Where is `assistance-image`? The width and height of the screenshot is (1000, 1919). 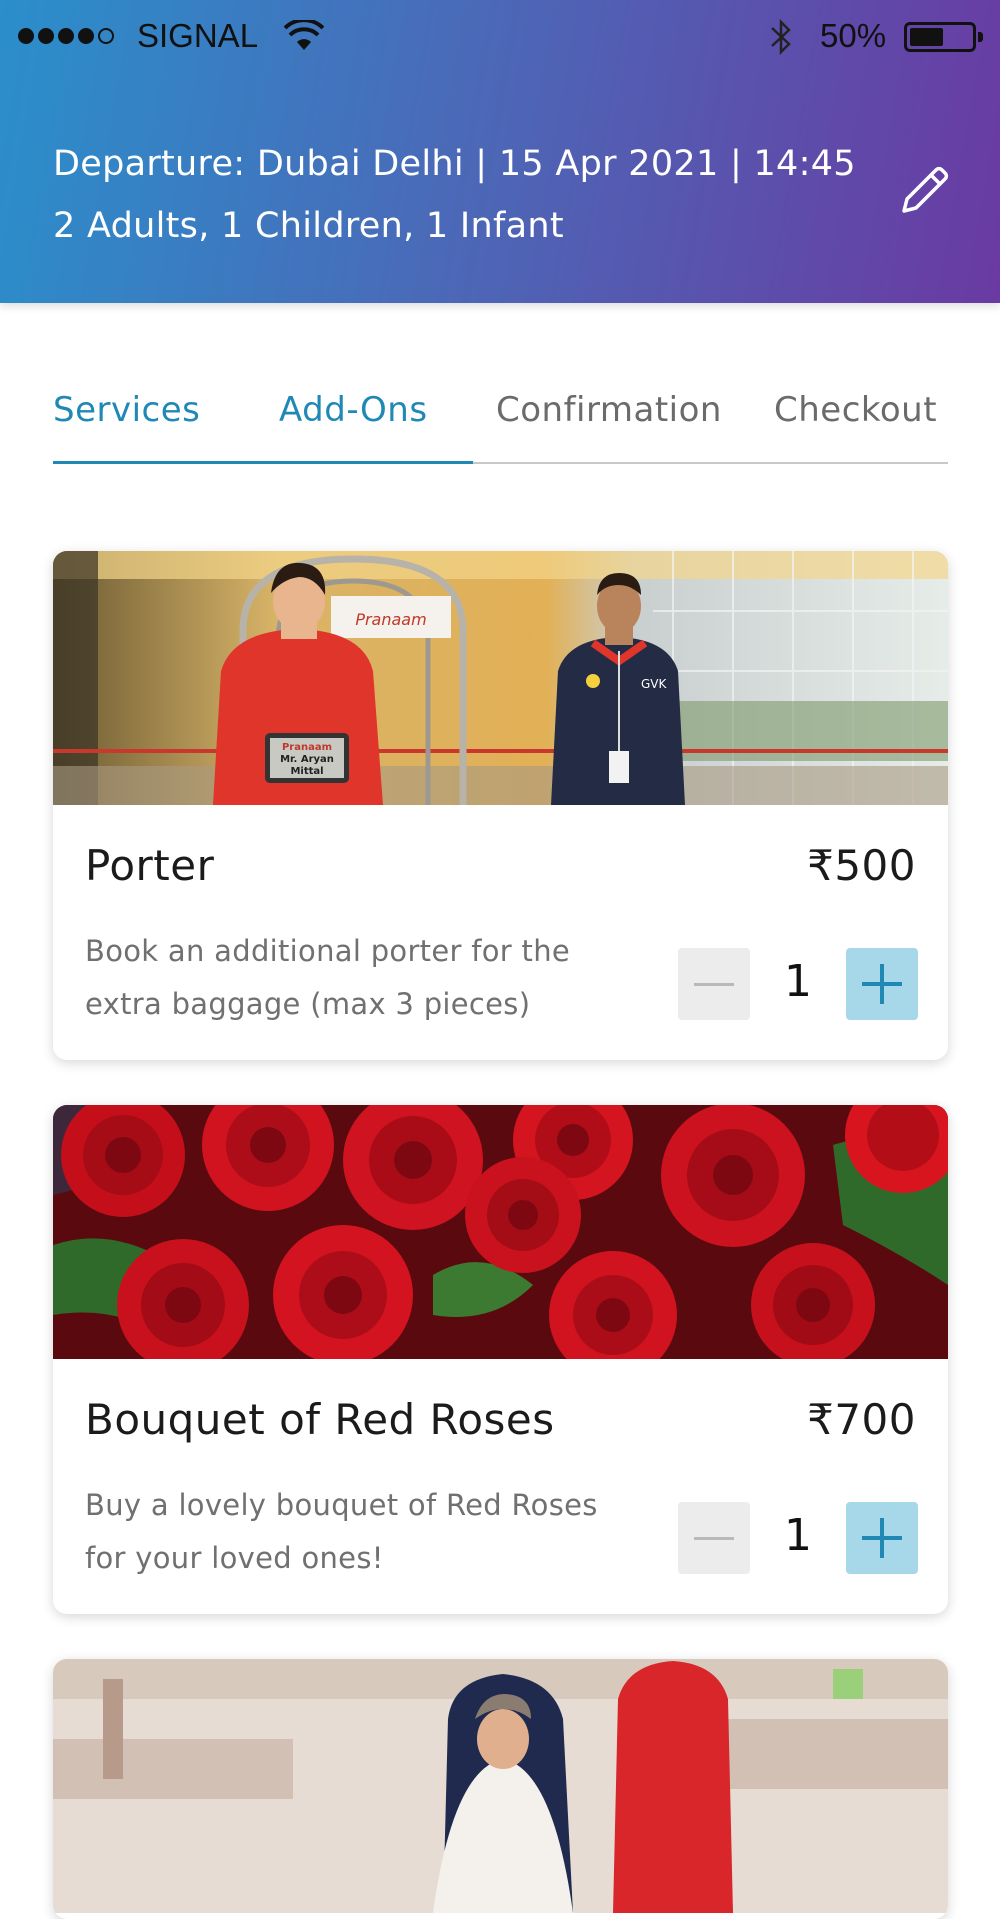 assistance-image is located at coordinates (500, 1786).